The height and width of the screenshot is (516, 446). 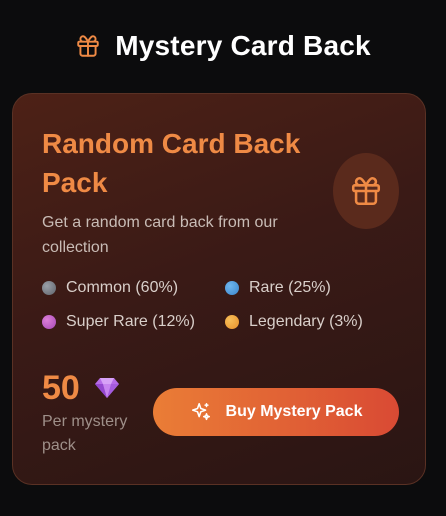 What do you see at coordinates (243, 45) in the screenshot?
I see `page-title: Mystery Card Back` at bounding box center [243, 45].